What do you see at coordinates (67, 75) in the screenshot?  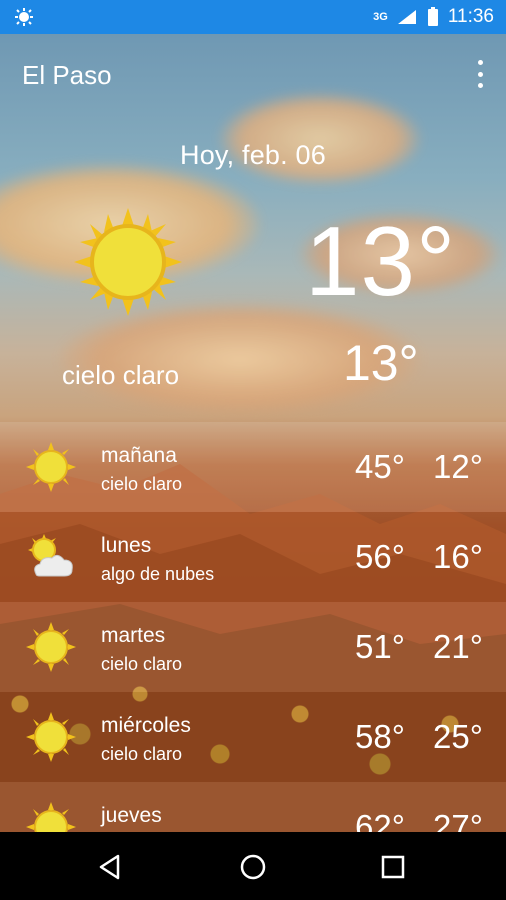 I see `city-title: El Paso` at bounding box center [67, 75].